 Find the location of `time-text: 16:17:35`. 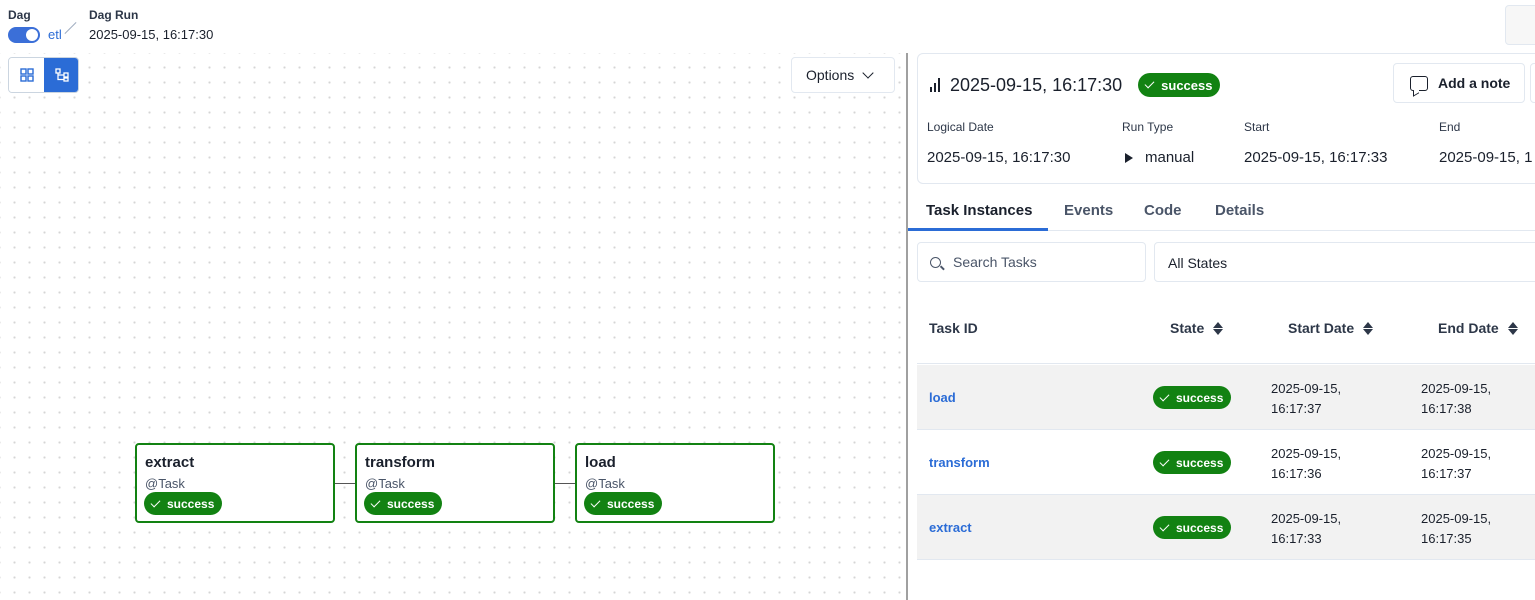

time-text: 16:17:35 is located at coordinates (1446, 538).